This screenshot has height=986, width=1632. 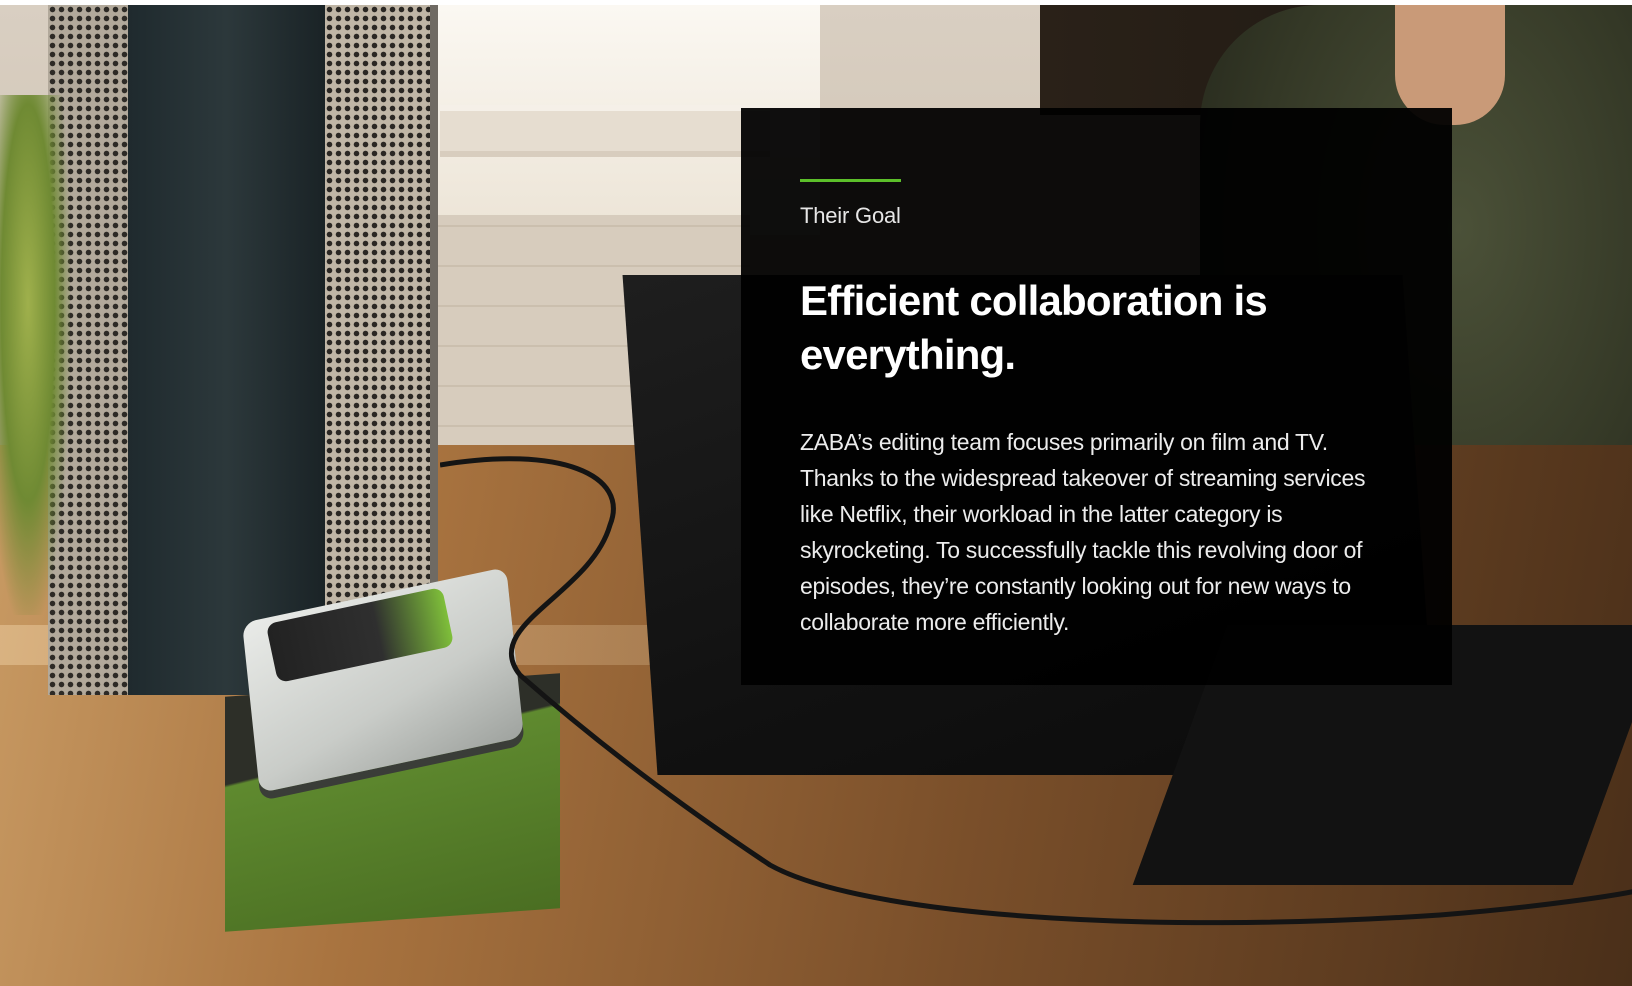 What do you see at coordinates (605, 131) in the screenshot?
I see `window-frame` at bounding box center [605, 131].